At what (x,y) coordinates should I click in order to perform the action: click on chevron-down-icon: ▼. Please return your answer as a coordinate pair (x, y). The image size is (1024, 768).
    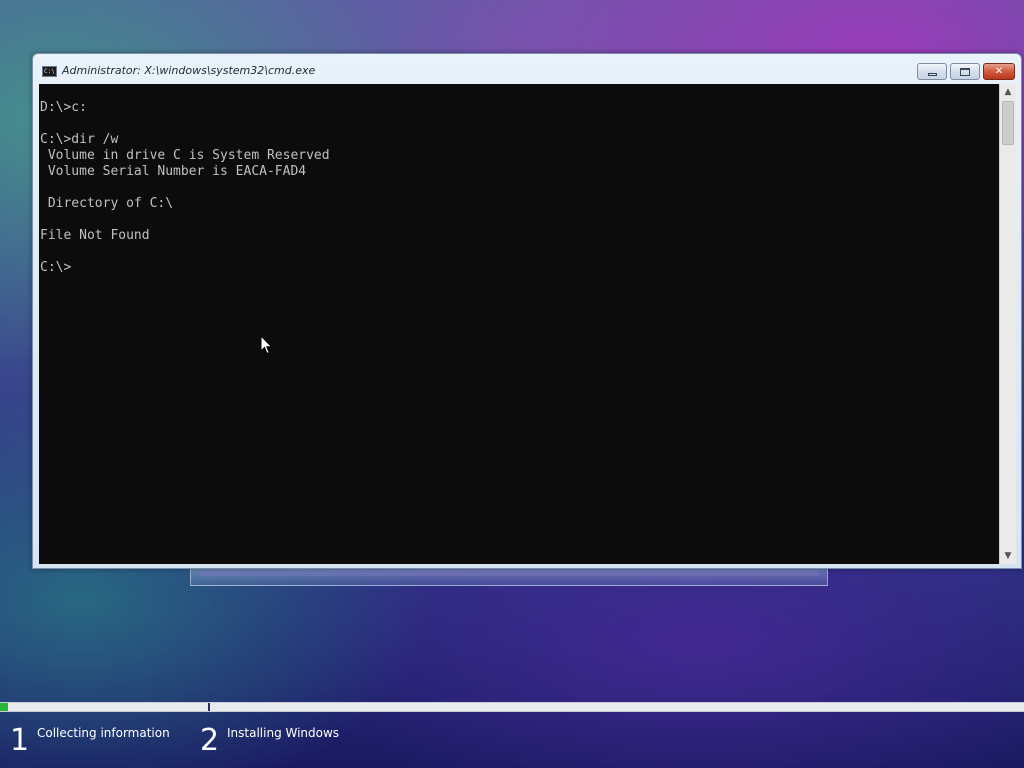
    Looking at the image, I should click on (1008, 556).